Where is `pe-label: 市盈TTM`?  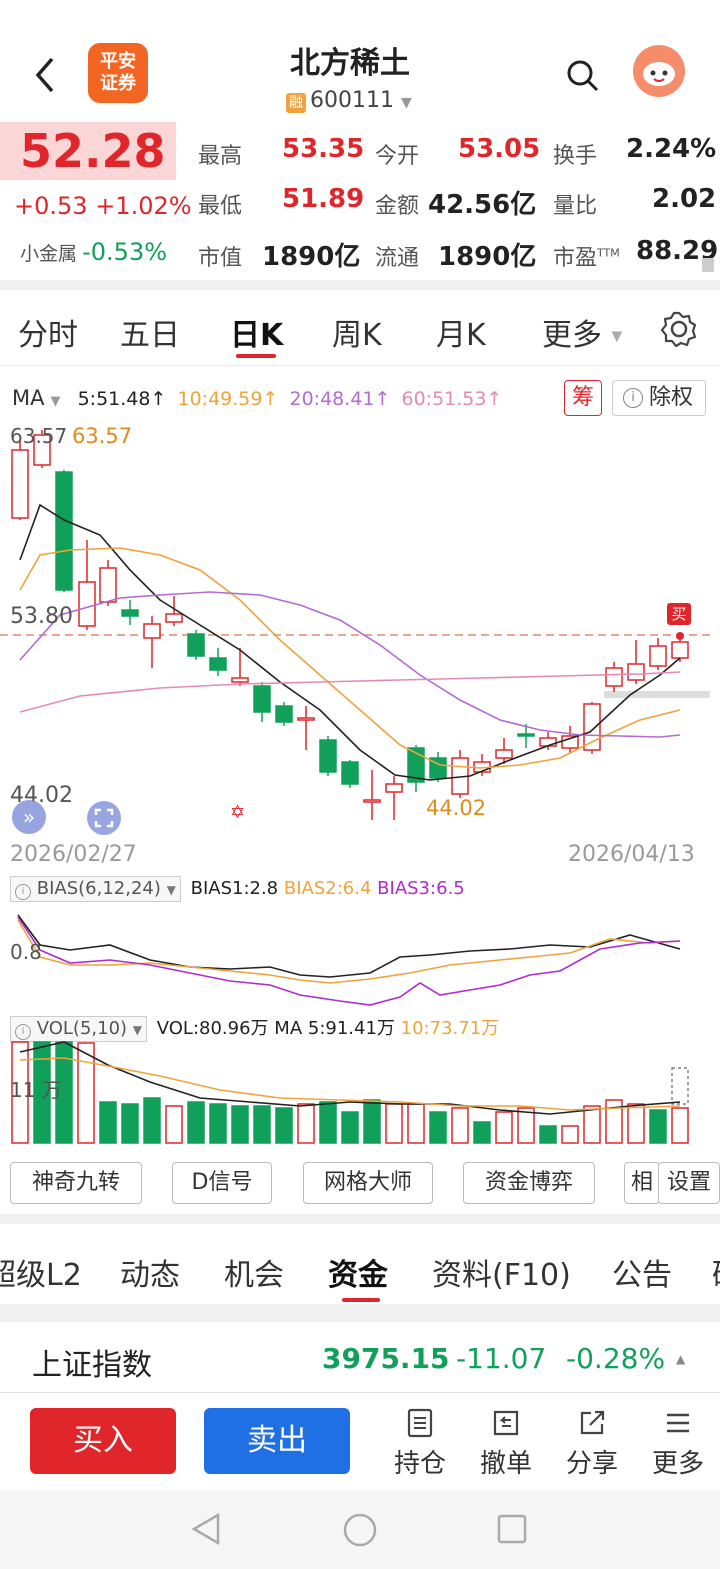
pe-label: 市盈TTM is located at coordinates (586, 258).